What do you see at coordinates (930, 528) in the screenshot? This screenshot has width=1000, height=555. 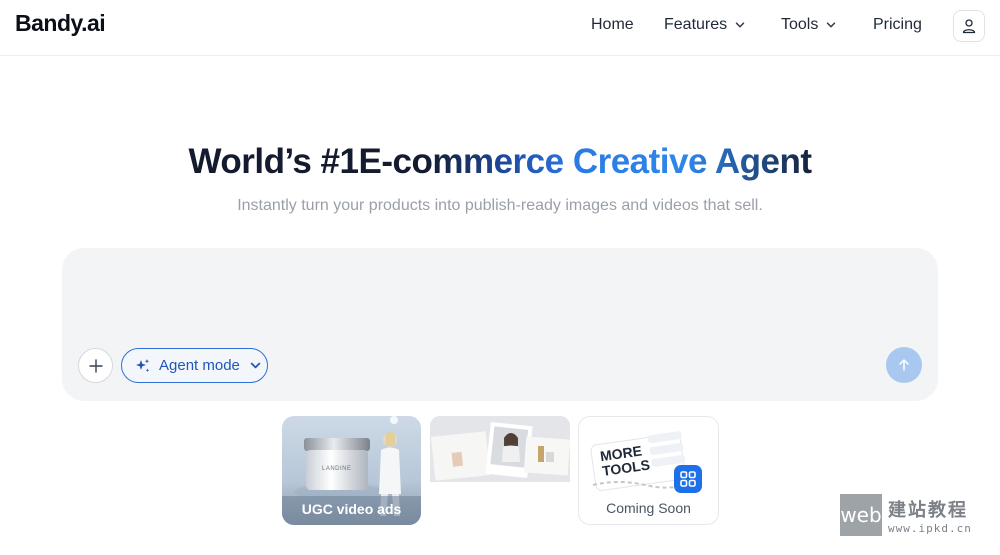 I see `watermark-url: www.ipkd.cn` at bounding box center [930, 528].